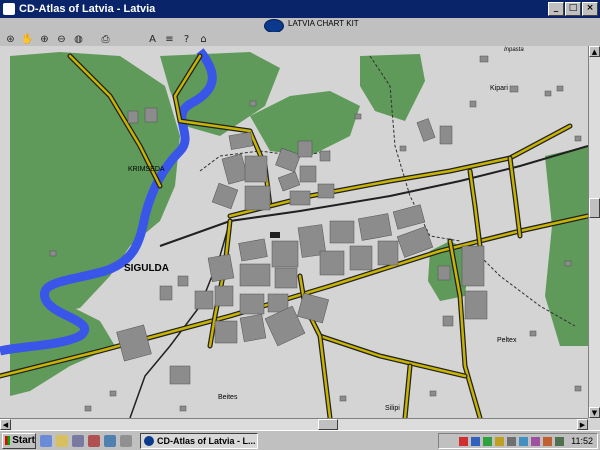  I want to click on map-toolbar: ⊛ ✋ ⊕ ⊖ ◍ ⎙ A ≡ ? ⌂, so click(300, 39).